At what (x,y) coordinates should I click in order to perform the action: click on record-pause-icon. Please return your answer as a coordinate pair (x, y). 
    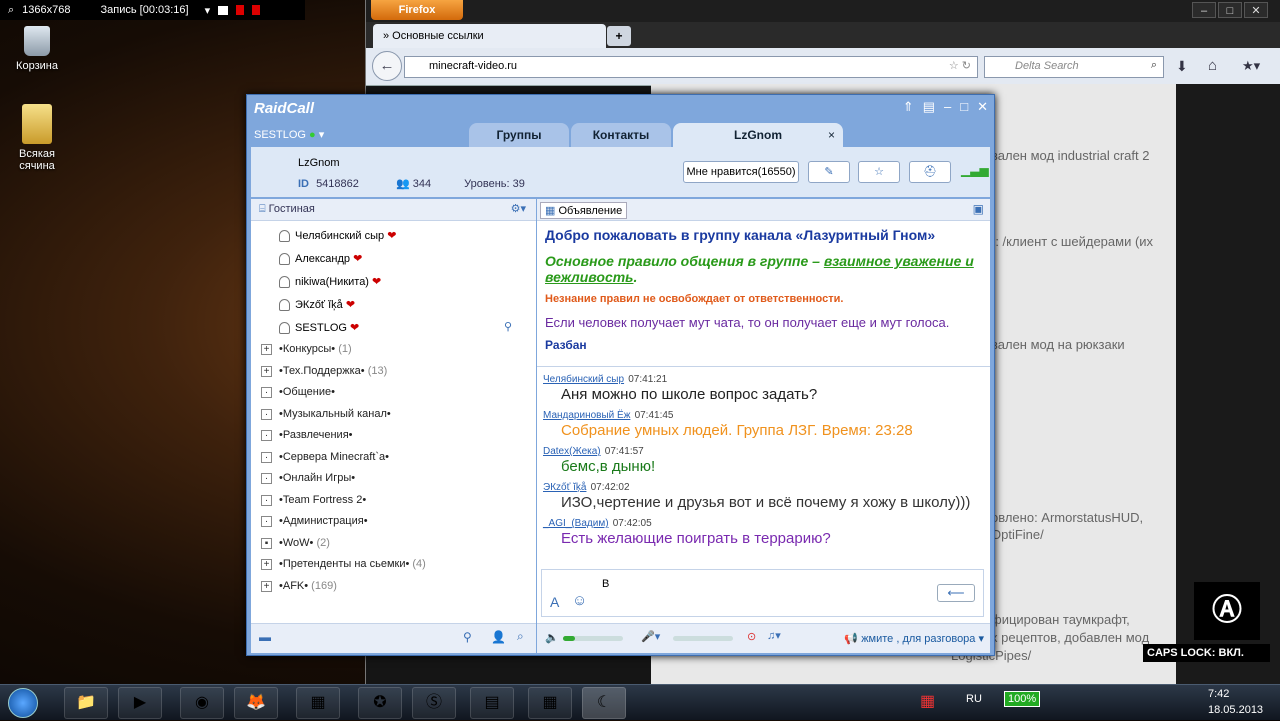
    Looking at the image, I should click on (256, 10).